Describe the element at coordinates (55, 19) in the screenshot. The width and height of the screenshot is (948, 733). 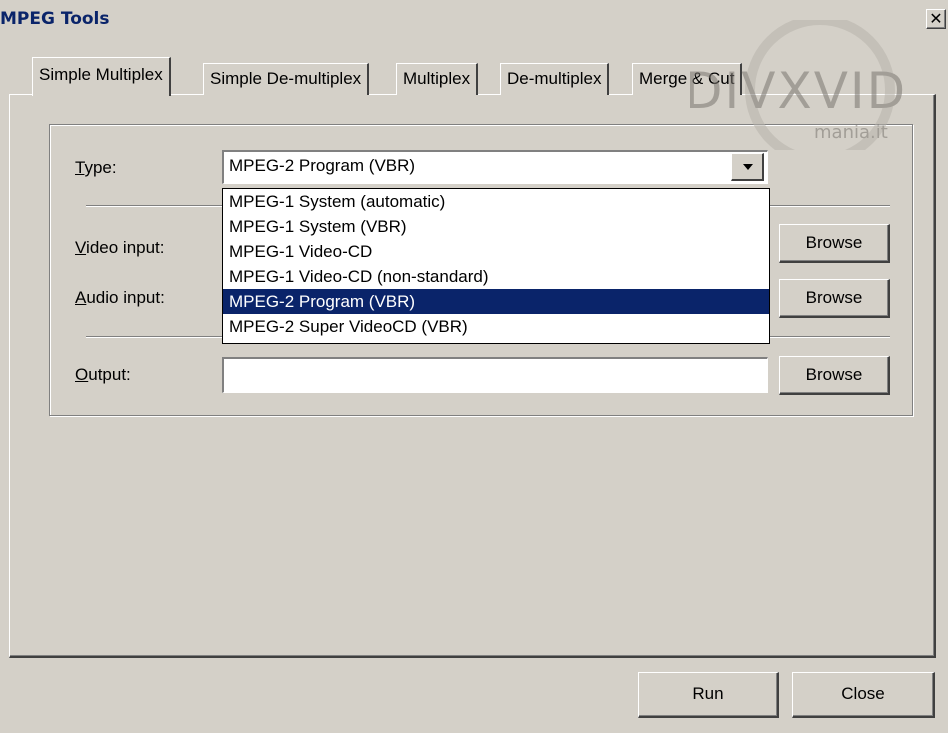
I see `window-title: MPEG Tools` at that location.